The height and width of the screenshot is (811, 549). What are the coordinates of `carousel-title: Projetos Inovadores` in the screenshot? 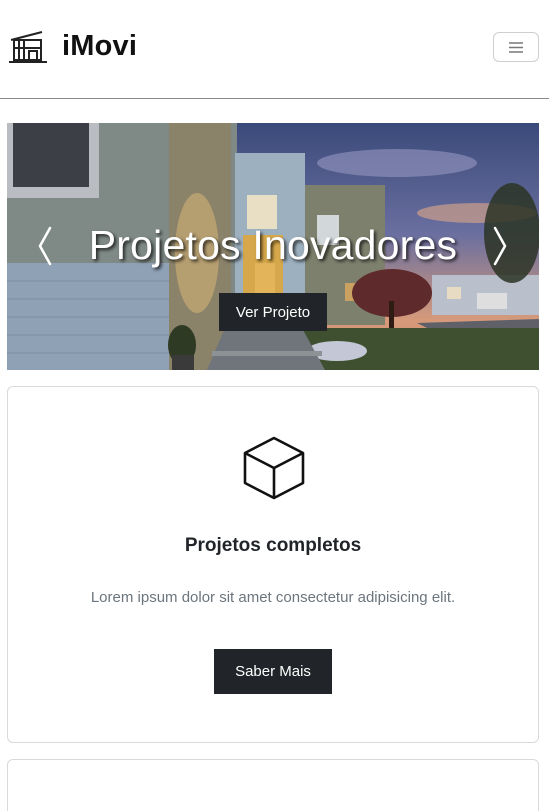 It's located at (273, 245).